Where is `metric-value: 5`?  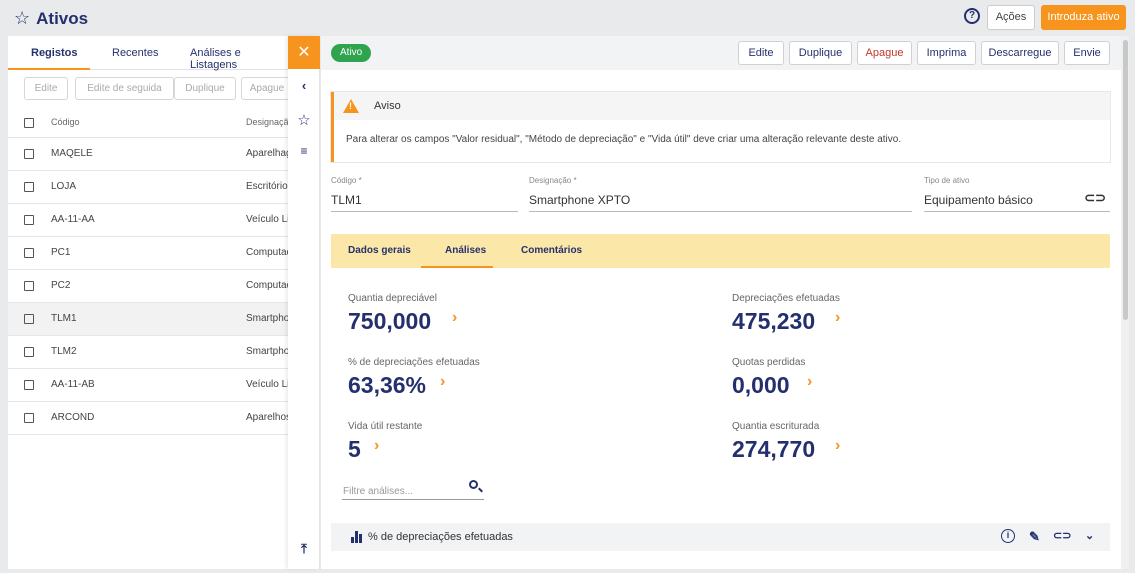
metric-value: 5 is located at coordinates (354, 449).